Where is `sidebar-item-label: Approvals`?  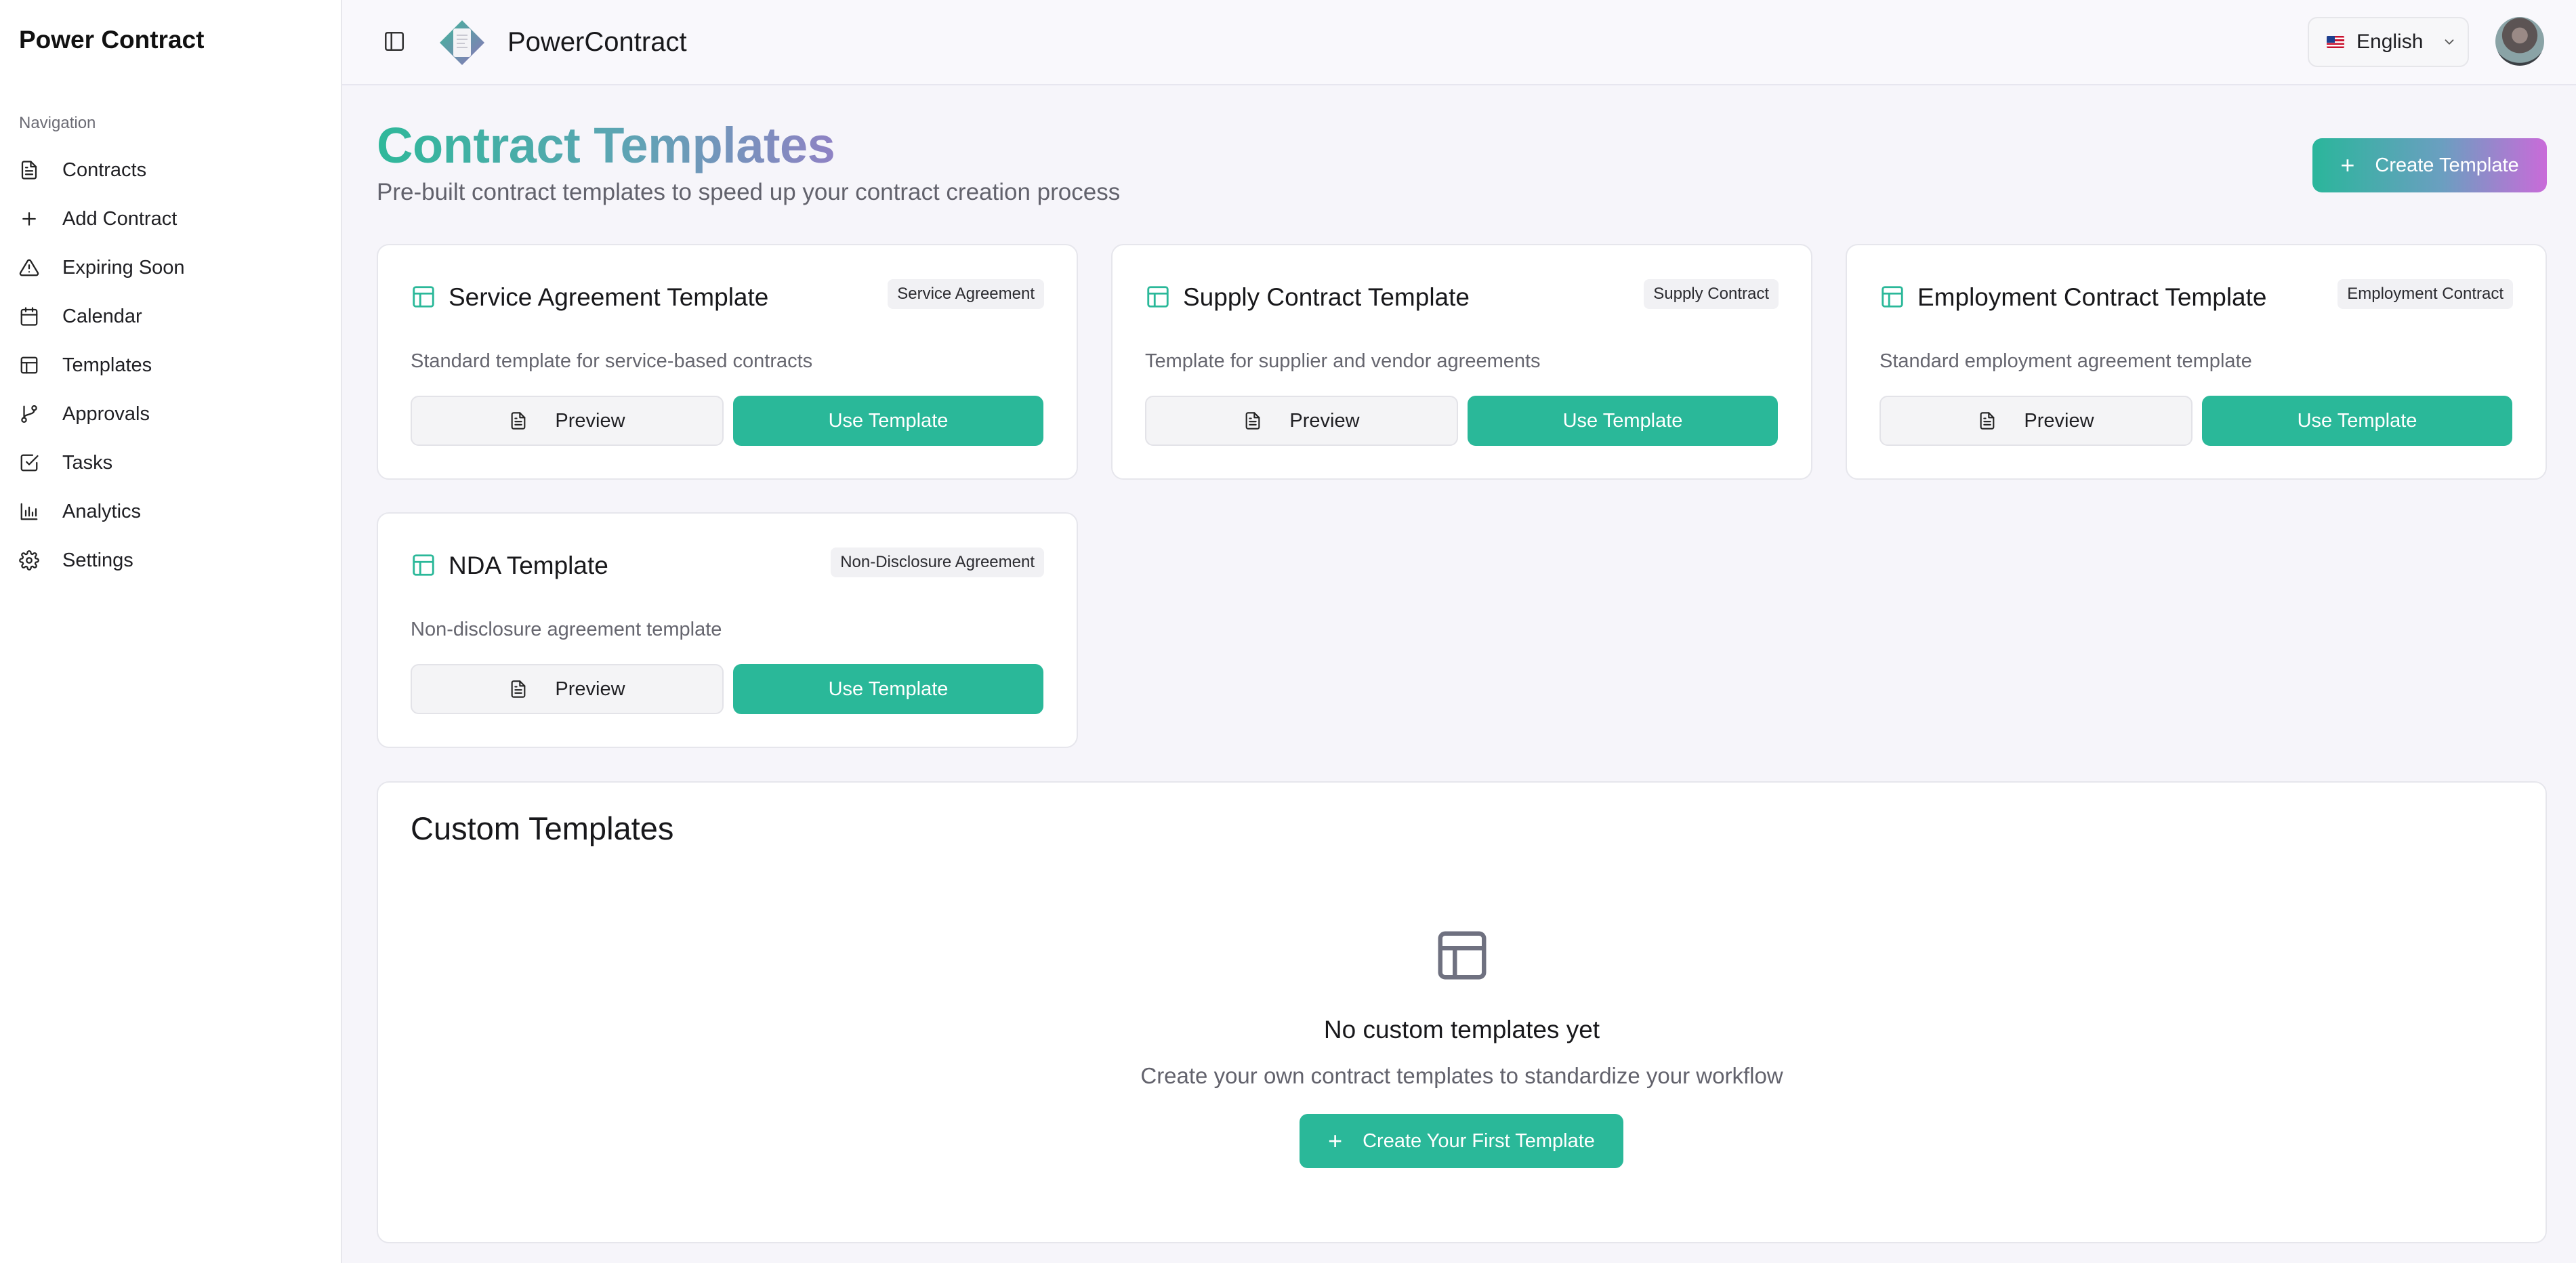
sidebar-item-label: Approvals is located at coordinates (106, 413).